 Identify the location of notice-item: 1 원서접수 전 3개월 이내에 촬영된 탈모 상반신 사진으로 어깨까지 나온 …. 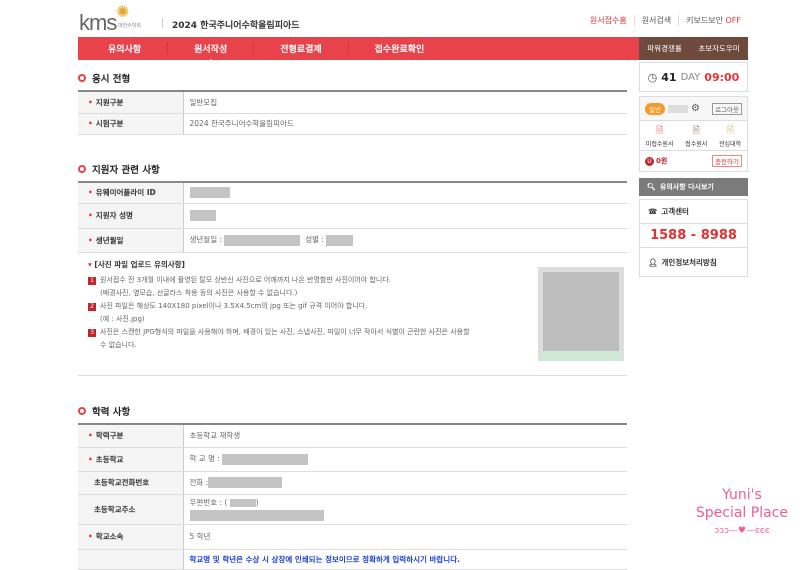
(288, 280).